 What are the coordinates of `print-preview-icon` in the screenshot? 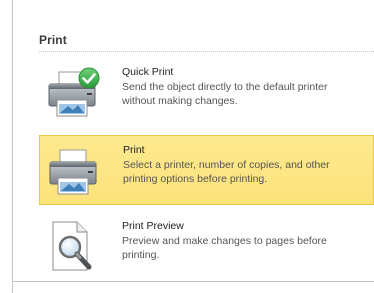 It's located at (73, 247).